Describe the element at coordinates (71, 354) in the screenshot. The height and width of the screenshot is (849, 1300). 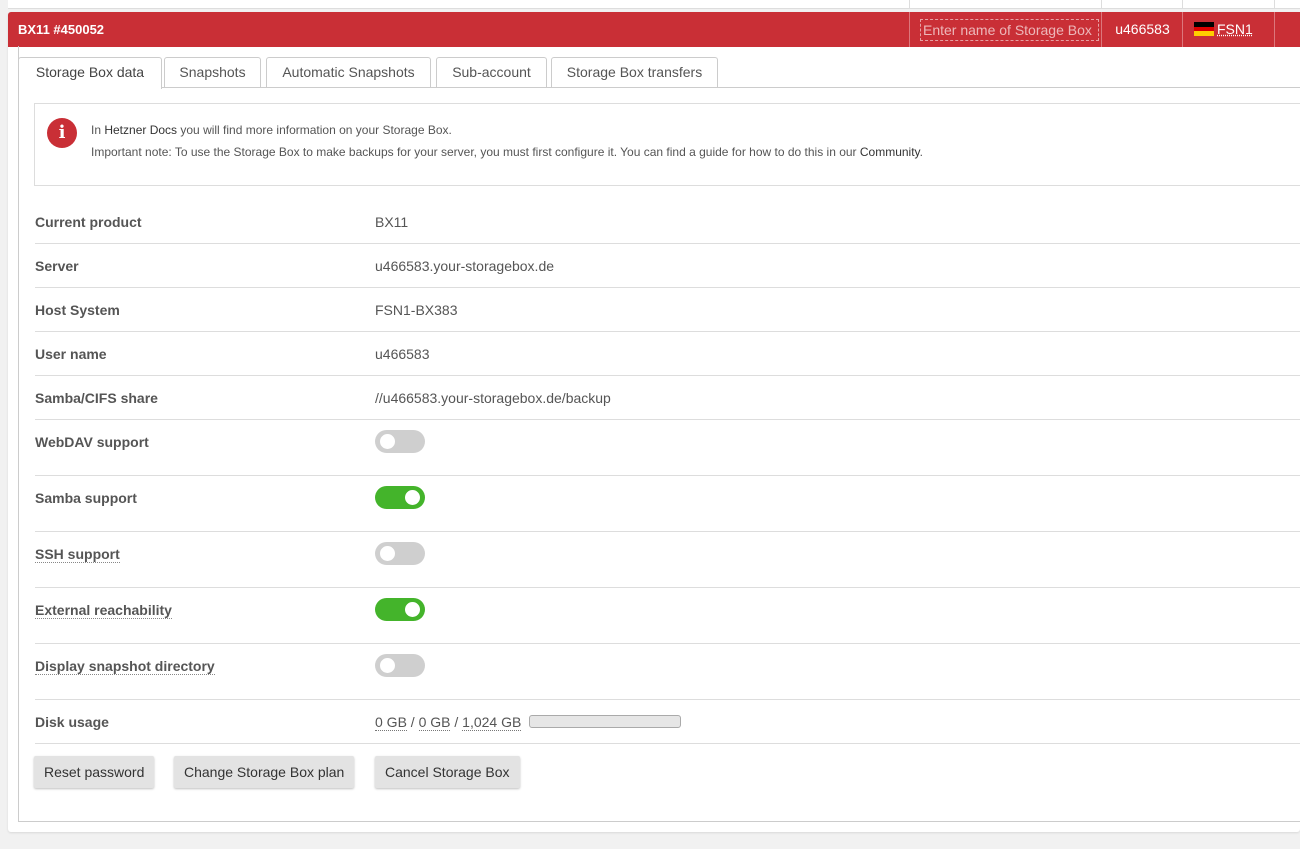
I see `user-name-label: User name` at that location.